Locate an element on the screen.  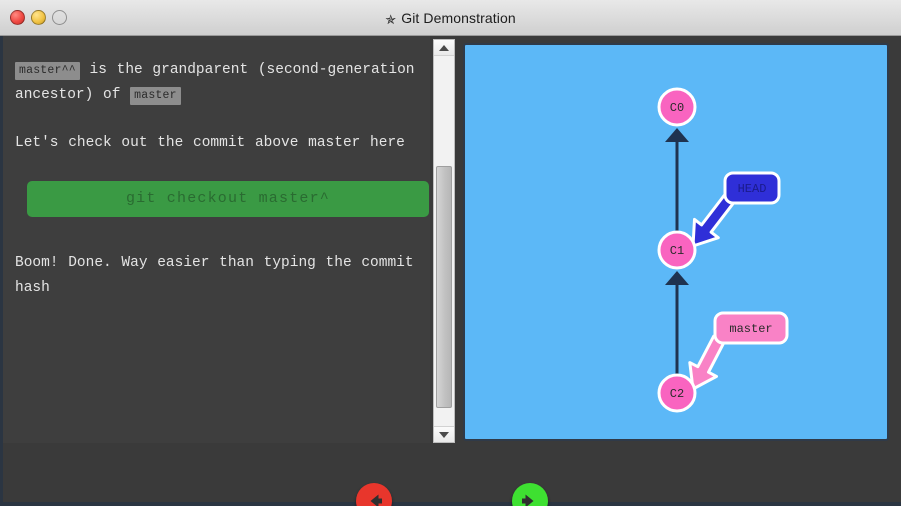
chevron-up-icon is located at coordinates (444, 47).